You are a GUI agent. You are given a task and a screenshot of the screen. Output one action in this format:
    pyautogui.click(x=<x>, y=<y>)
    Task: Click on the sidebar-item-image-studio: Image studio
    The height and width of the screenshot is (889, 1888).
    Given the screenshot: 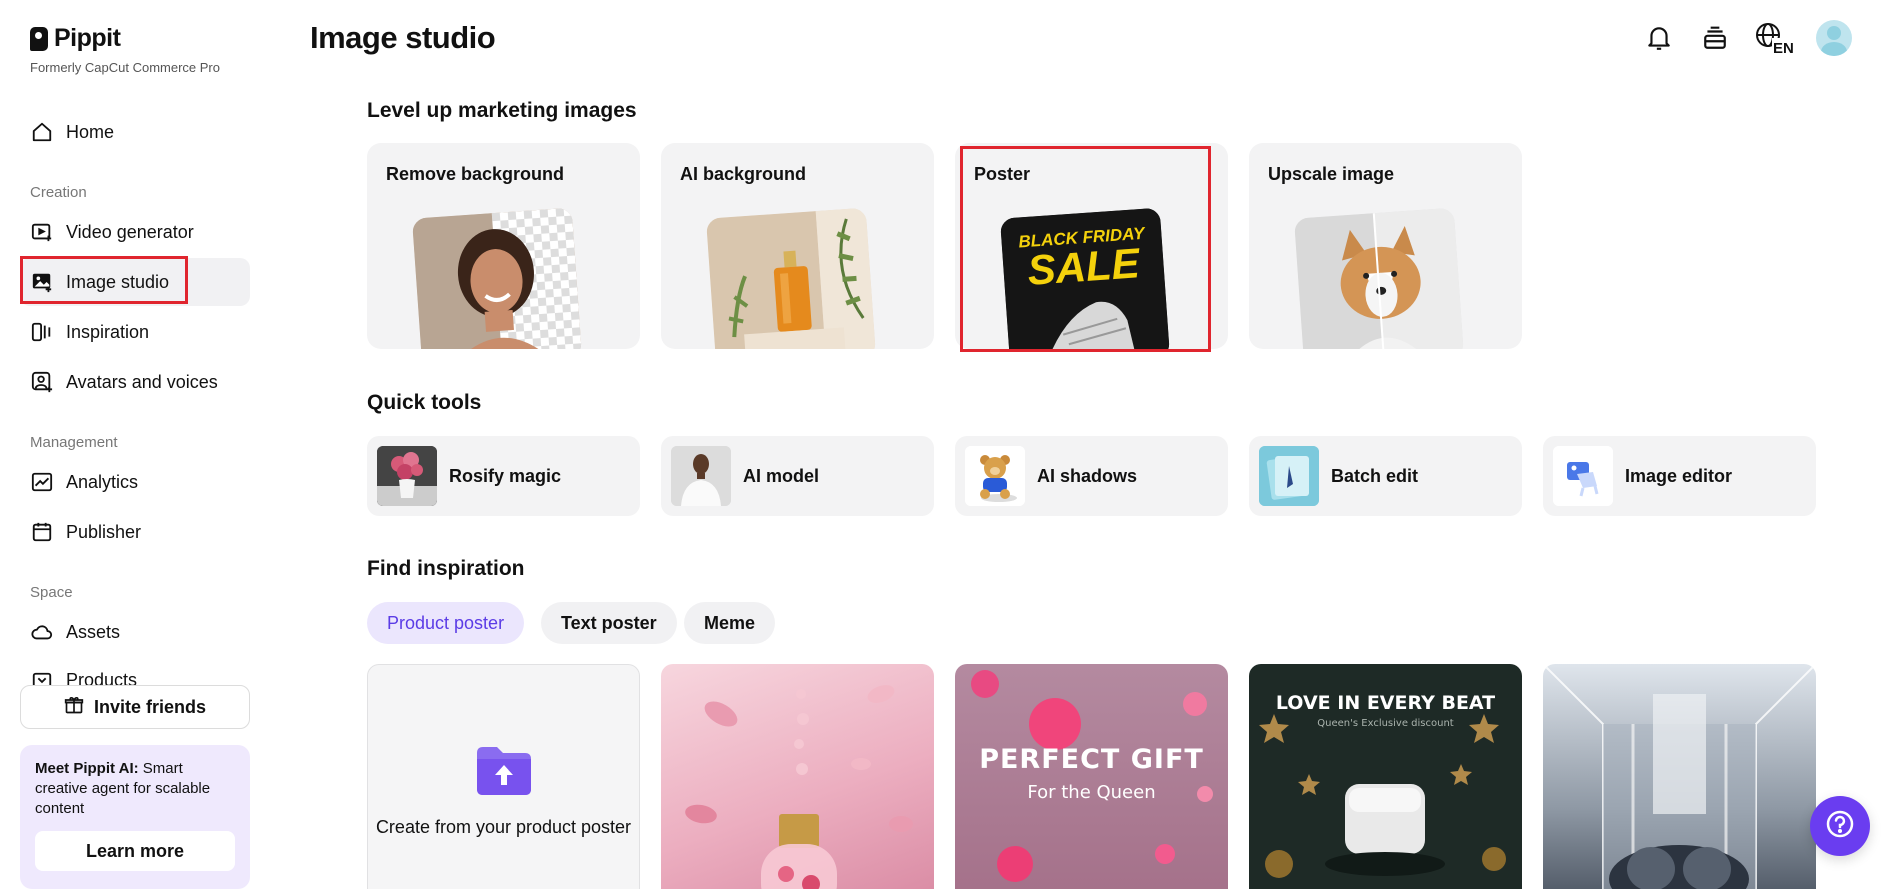 What is the action you would take?
    pyautogui.click(x=135, y=282)
    